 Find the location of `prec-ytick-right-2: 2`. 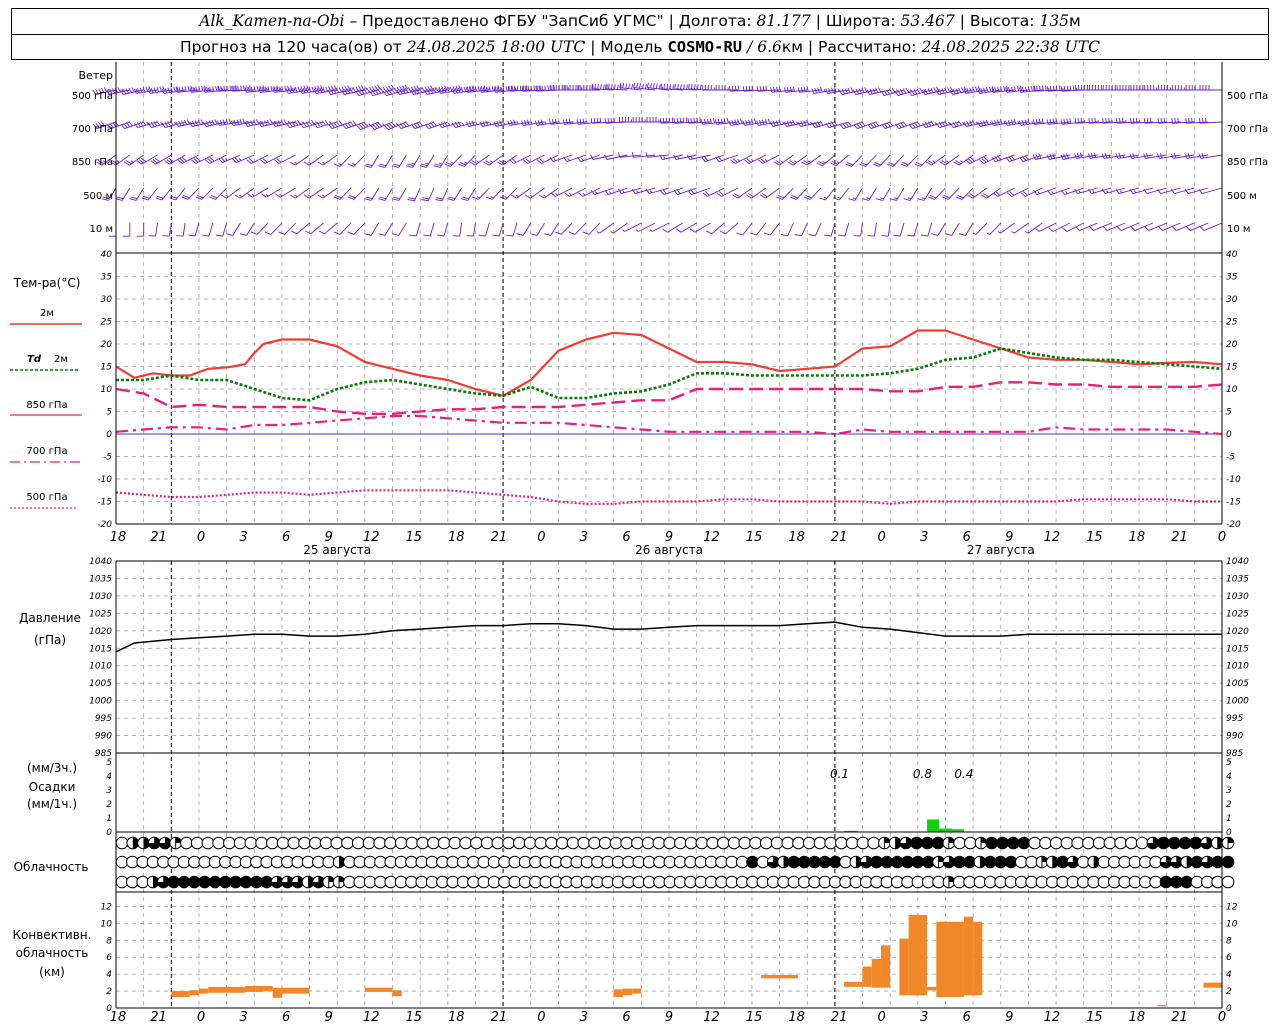

prec-ytick-right-2: 2 is located at coordinates (1229, 805).